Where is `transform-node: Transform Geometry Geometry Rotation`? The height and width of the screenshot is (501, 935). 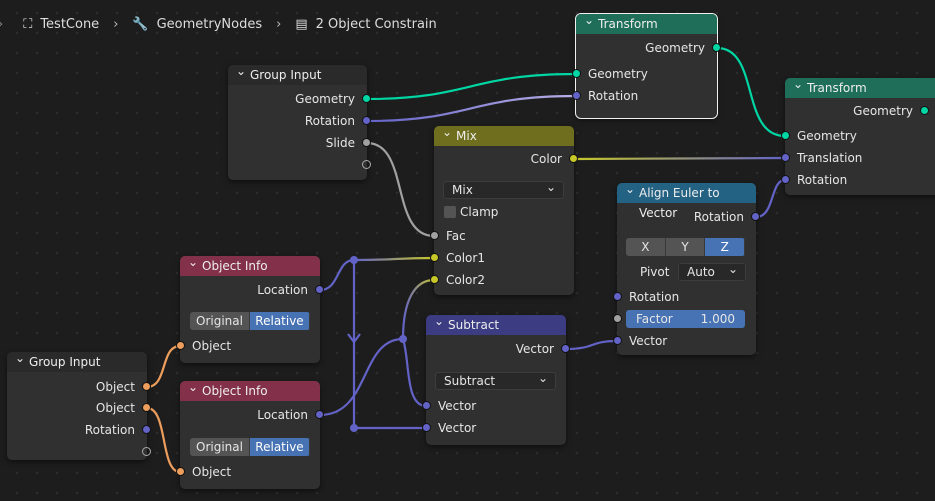 transform-node: Transform Geometry Geometry Rotation is located at coordinates (646, 64).